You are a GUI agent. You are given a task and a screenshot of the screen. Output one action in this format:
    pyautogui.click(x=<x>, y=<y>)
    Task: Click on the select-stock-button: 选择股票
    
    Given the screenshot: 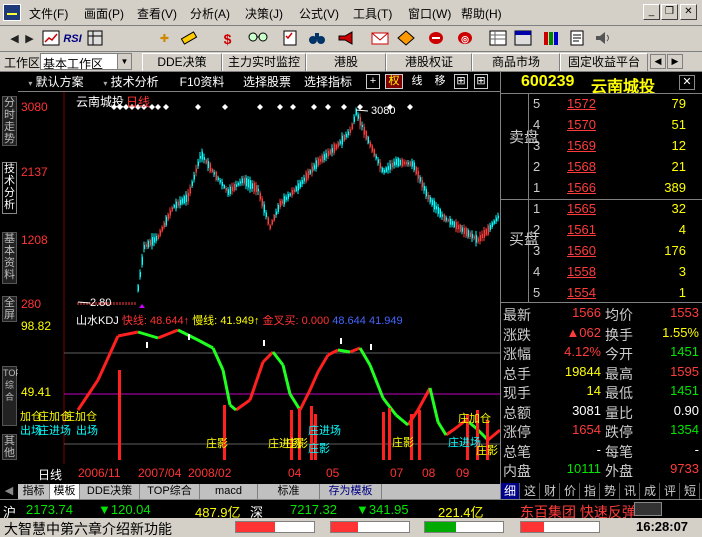 What is the action you would take?
    pyautogui.click(x=267, y=82)
    